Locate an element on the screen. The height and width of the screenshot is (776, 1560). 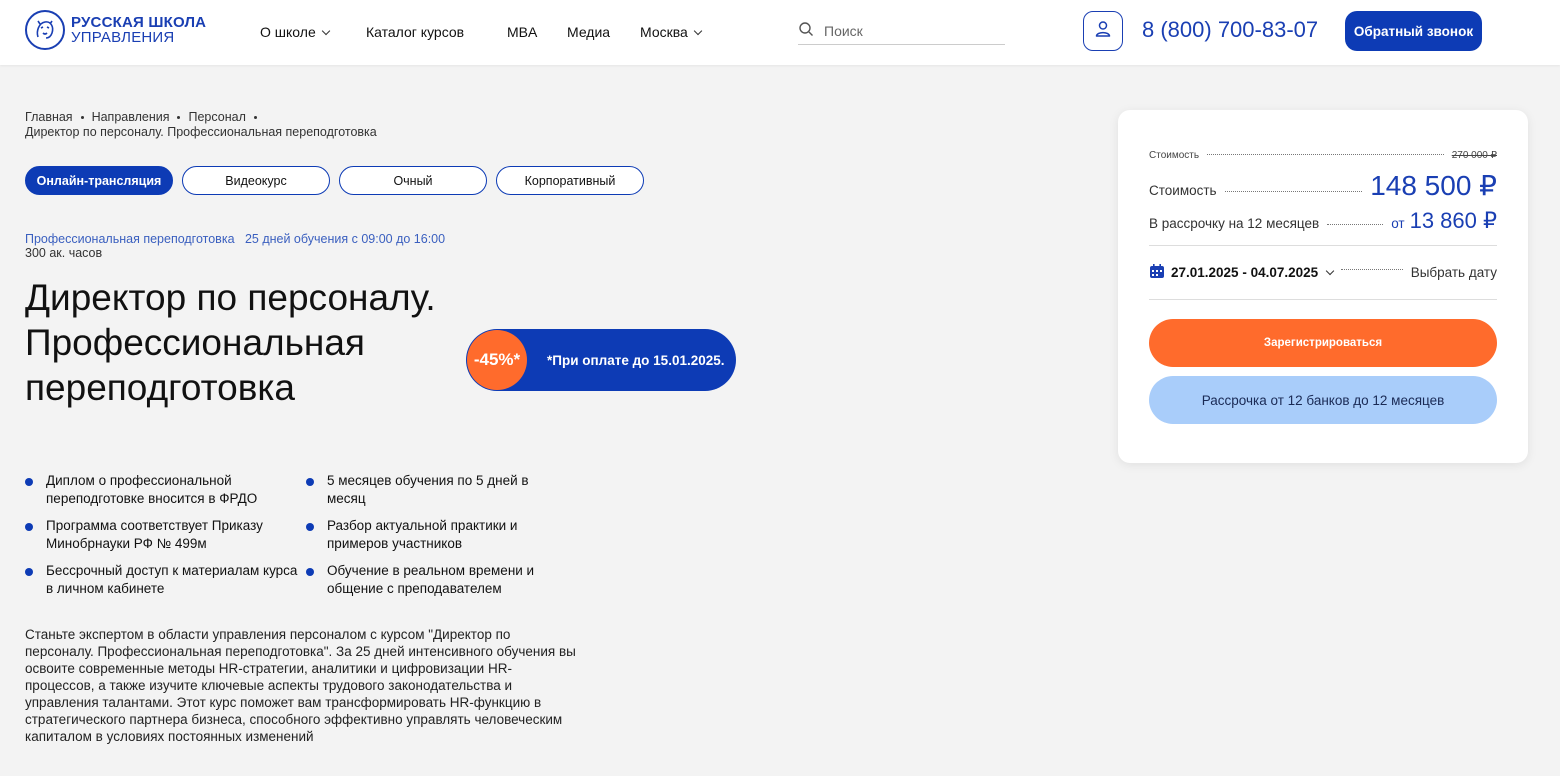
current-price: 148 500 ₽ is located at coordinates (1433, 185).